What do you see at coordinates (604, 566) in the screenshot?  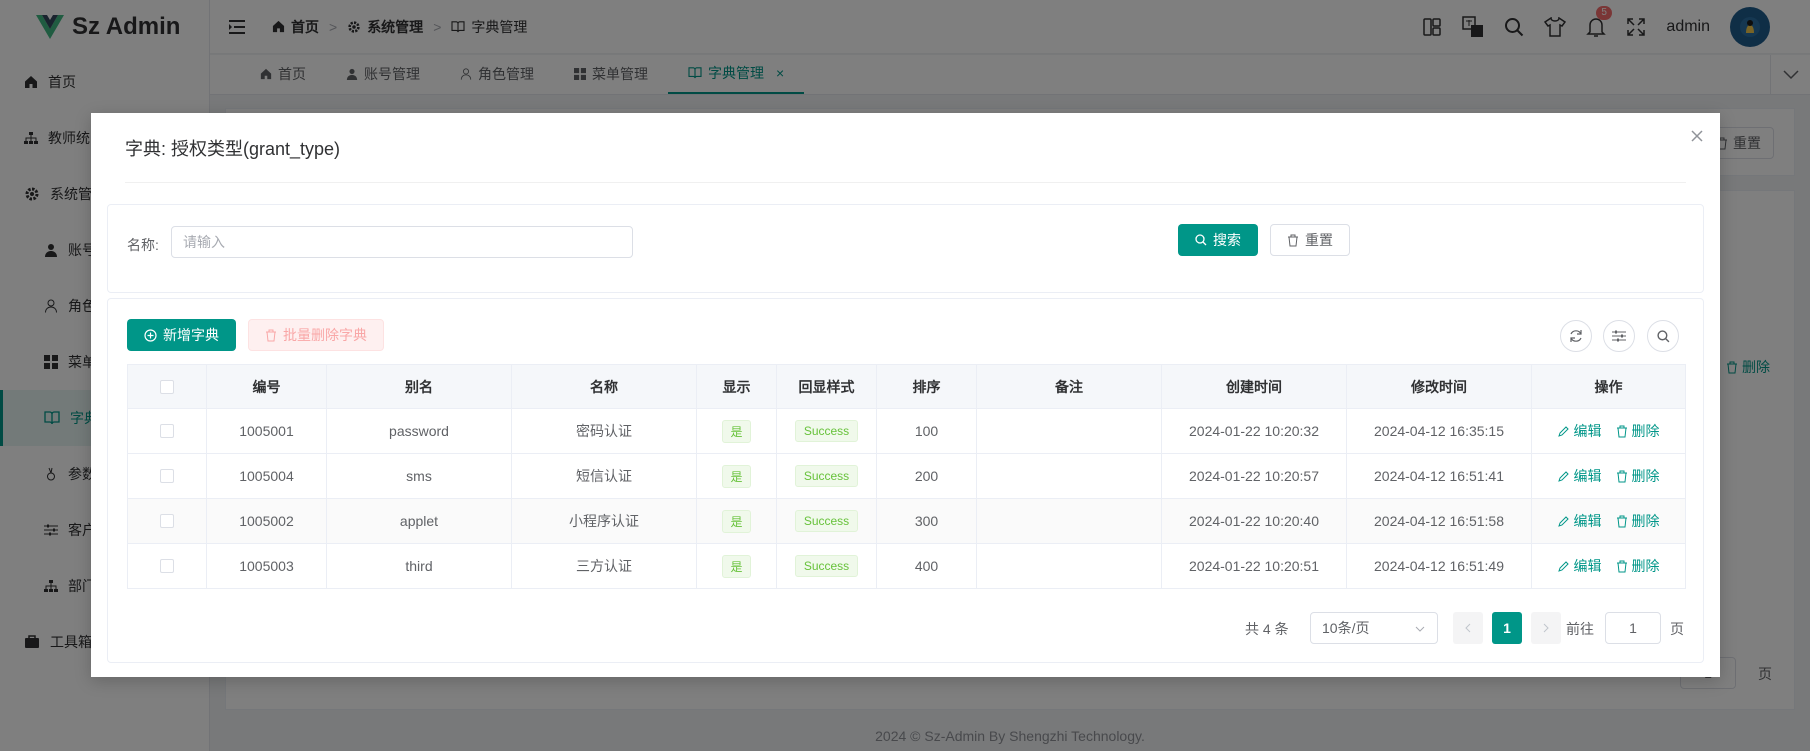 I see `cell-name: 三方认证` at bounding box center [604, 566].